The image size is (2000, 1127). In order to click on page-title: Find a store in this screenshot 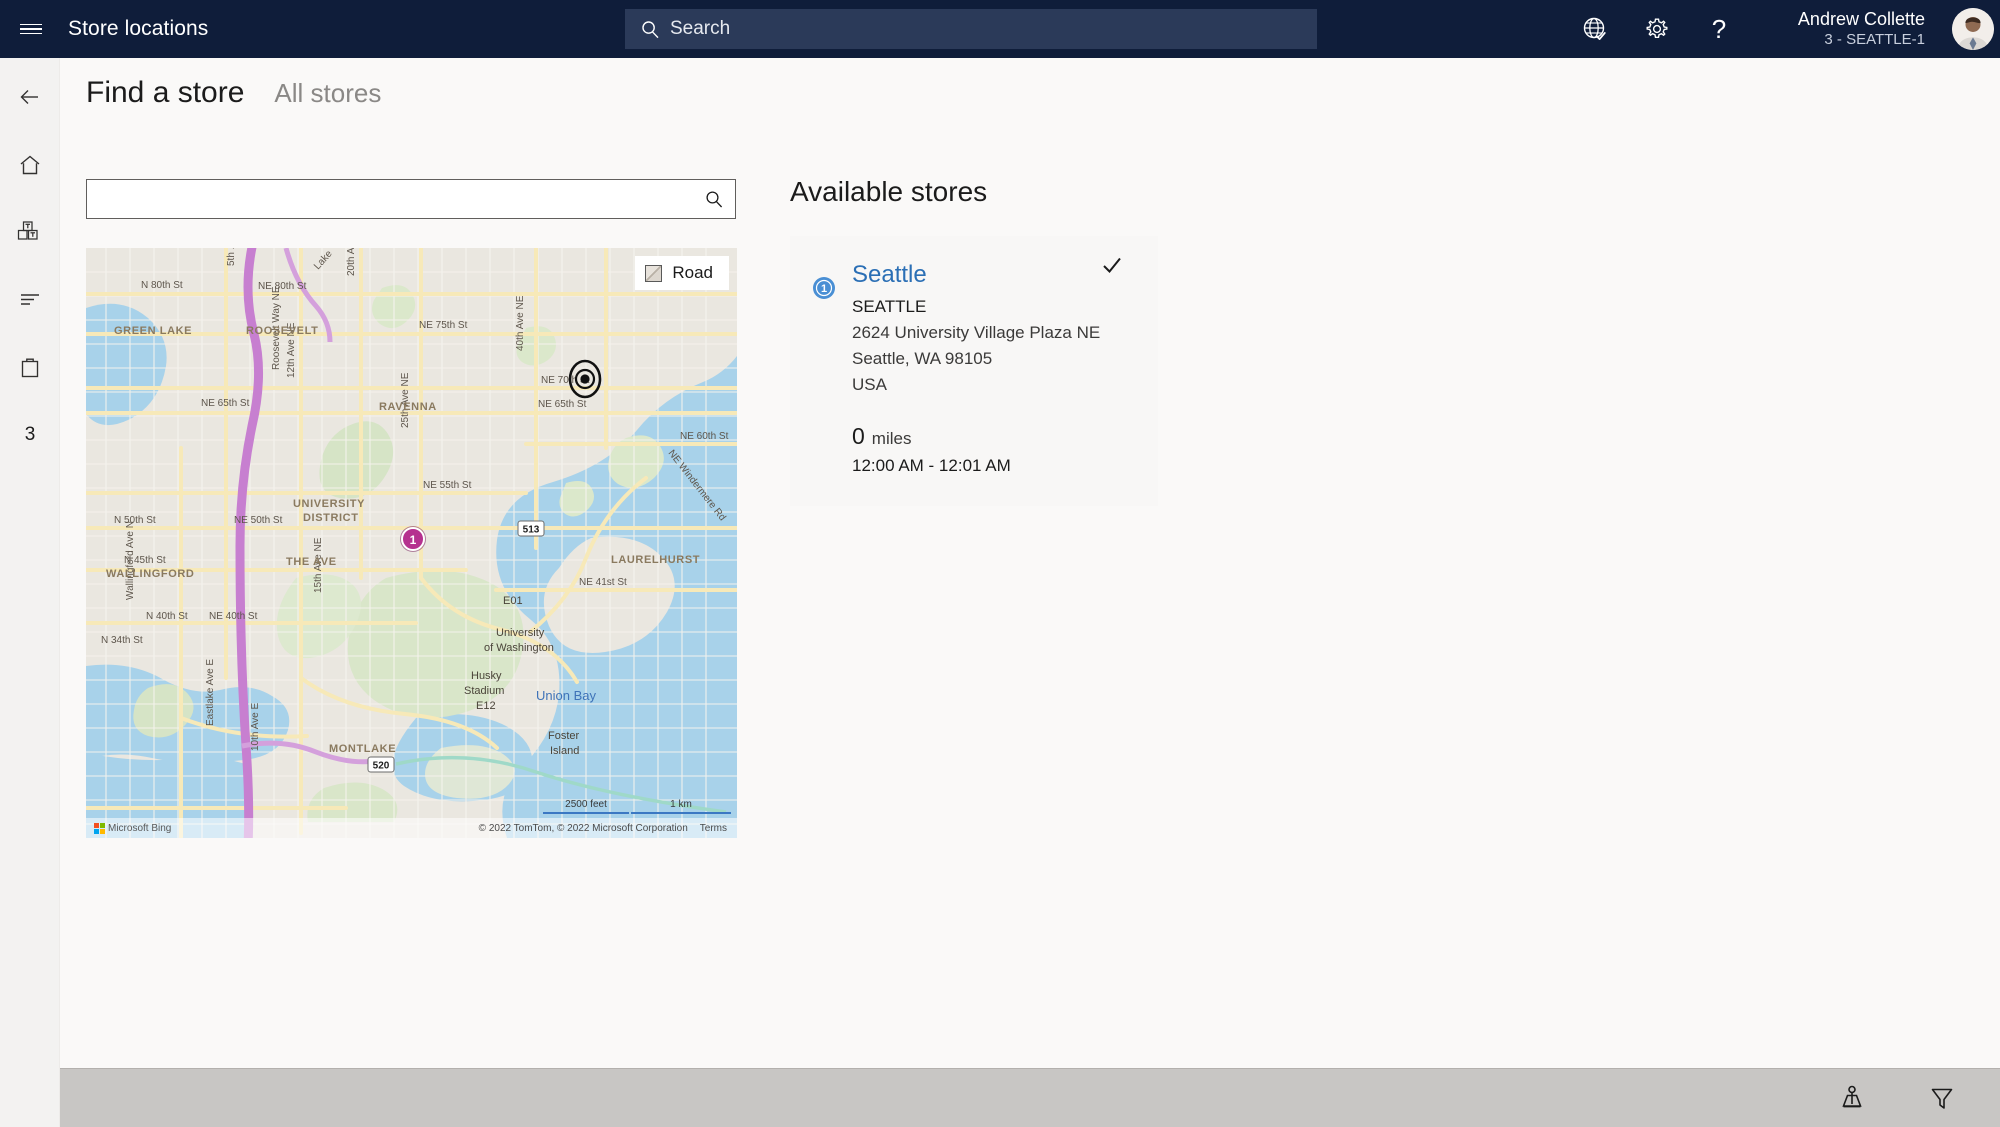, I will do `click(165, 92)`.